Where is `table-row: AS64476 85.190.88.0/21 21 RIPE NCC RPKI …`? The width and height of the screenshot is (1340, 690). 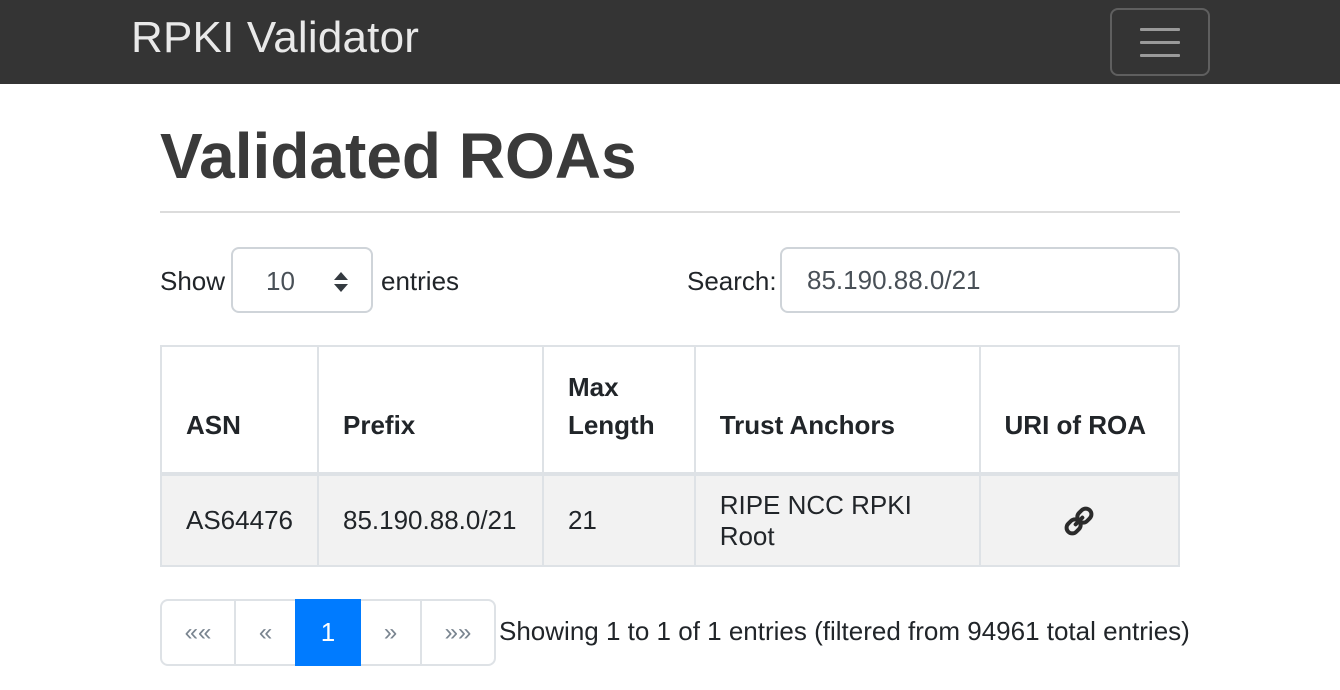
table-row: AS64476 85.190.88.0/21 21 RIPE NCC RPKI … is located at coordinates (670, 520).